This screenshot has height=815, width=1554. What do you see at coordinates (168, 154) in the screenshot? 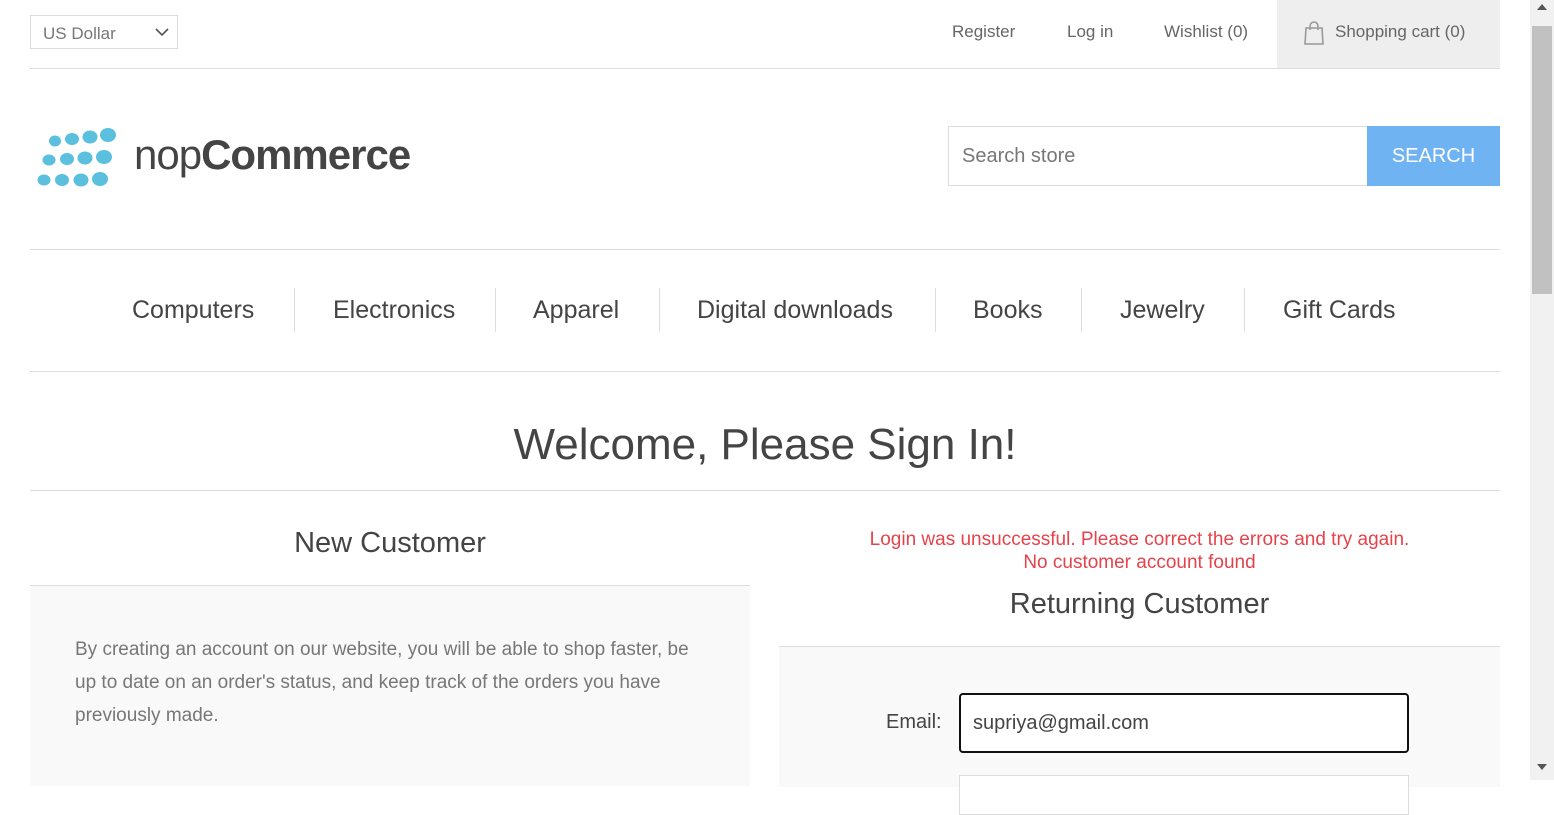
I see `logo-light: nop` at bounding box center [168, 154].